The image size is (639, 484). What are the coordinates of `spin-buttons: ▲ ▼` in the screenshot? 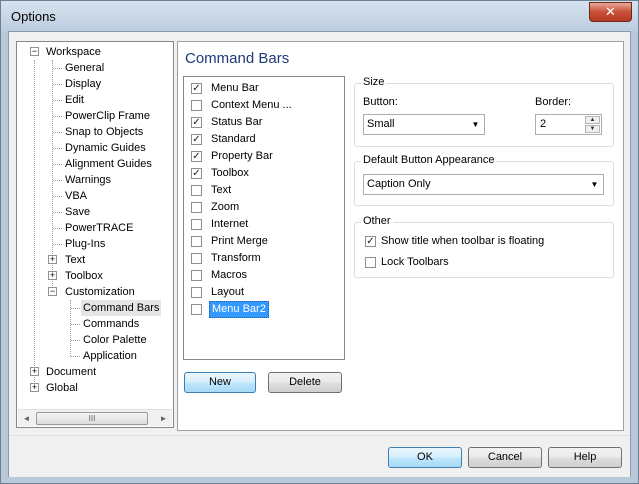 It's located at (592, 124).